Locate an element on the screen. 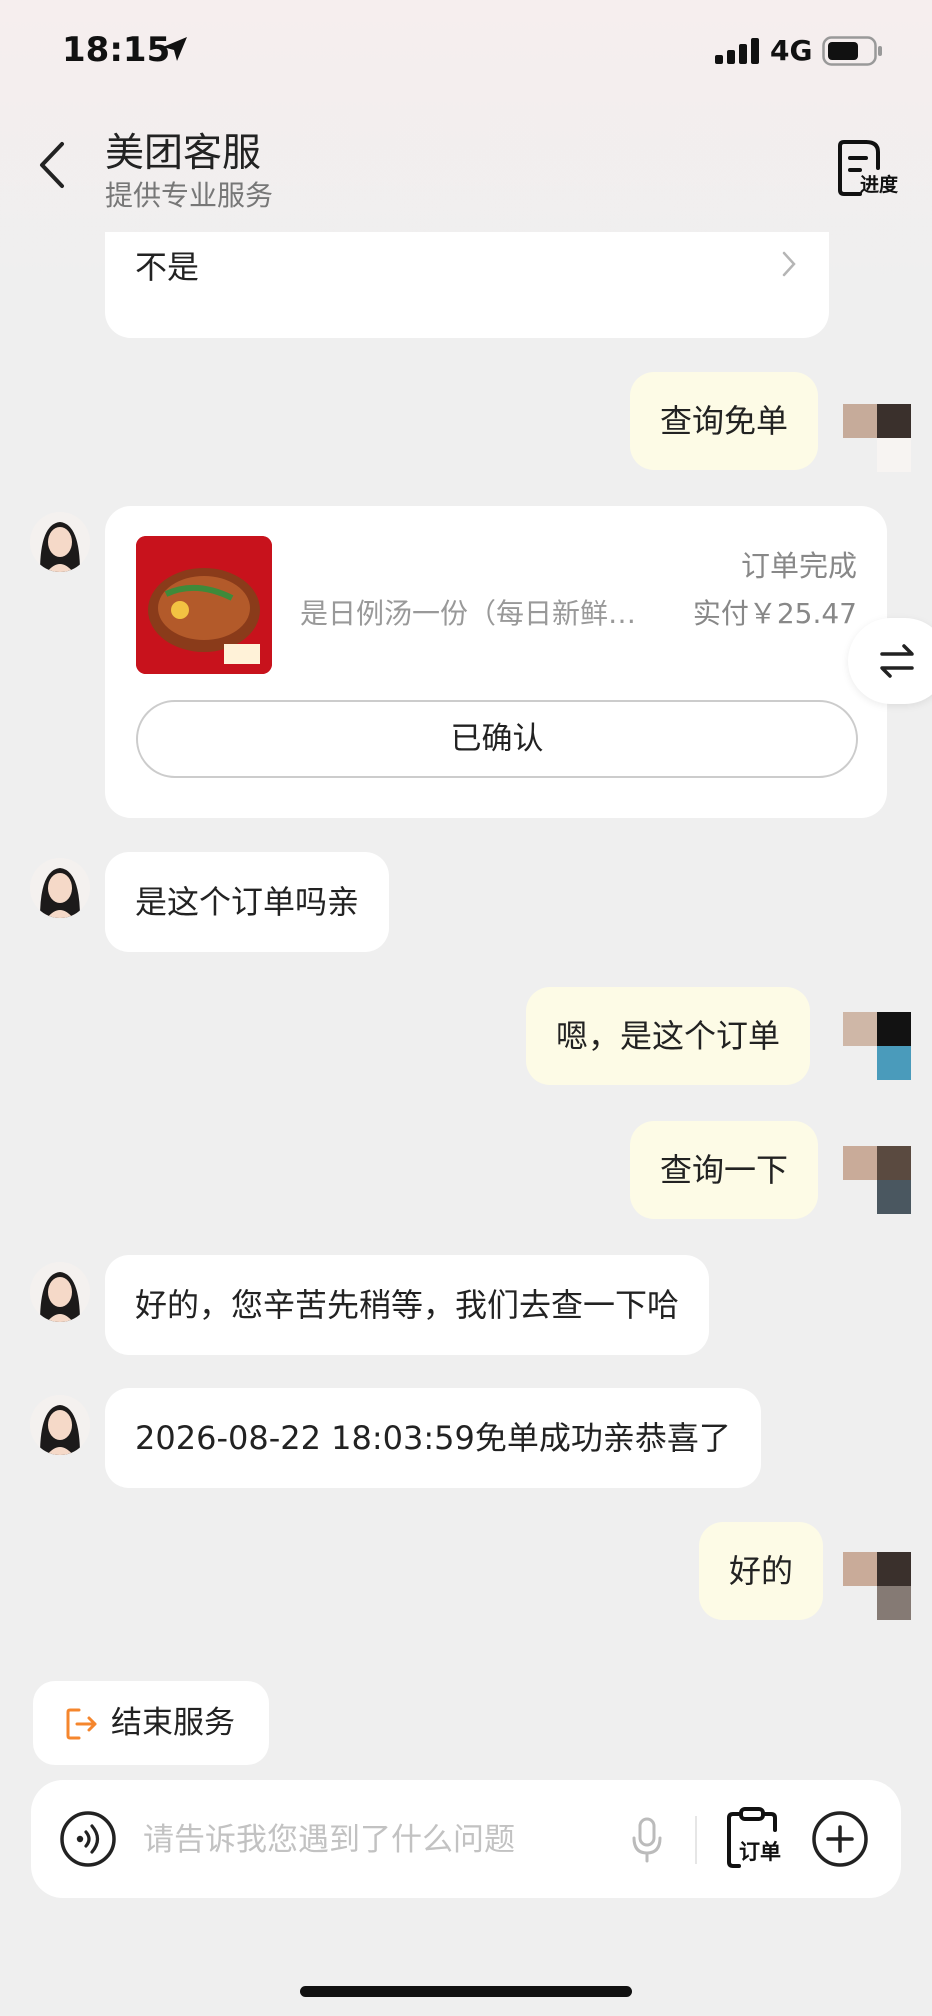 The width and height of the screenshot is (932, 2016). option-no-label: 不是 is located at coordinates (167, 267).